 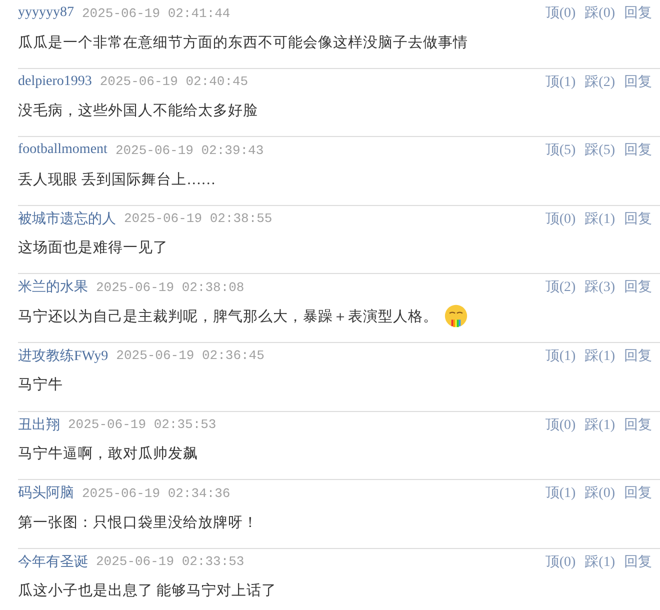 What do you see at coordinates (599, 81) in the screenshot?
I see `downvote-link: 踩(2)` at bounding box center [599, 81].